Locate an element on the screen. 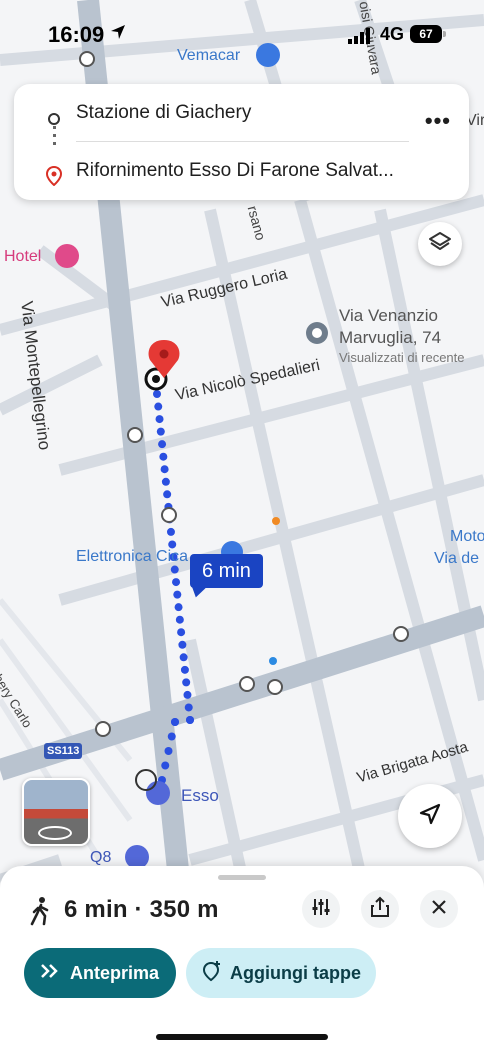 This screenshot has height=1050, width=484. home-indicator is located at coordinates (242, 1037).